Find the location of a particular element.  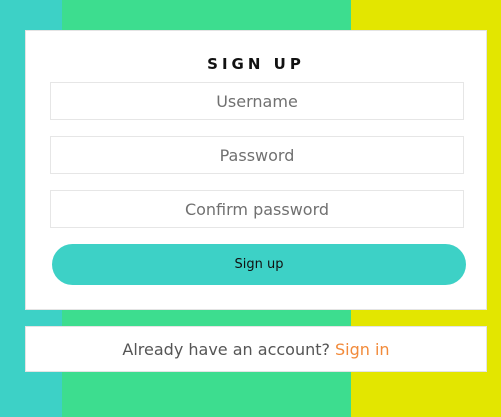

username-input is located at coordinates (257, 101).